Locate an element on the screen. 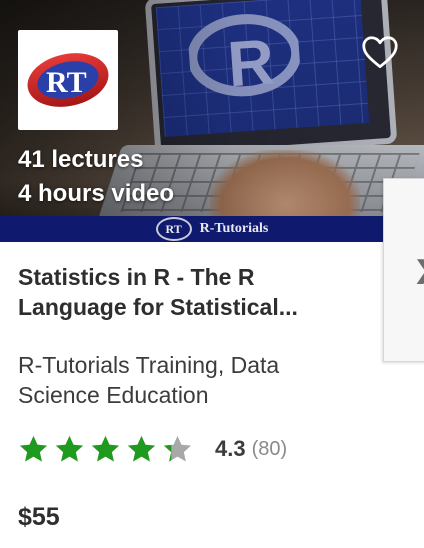 Image resolution: width=424 pixels, height=548 pixels. instructor-logo: RT is located at coordinates (68, 80).